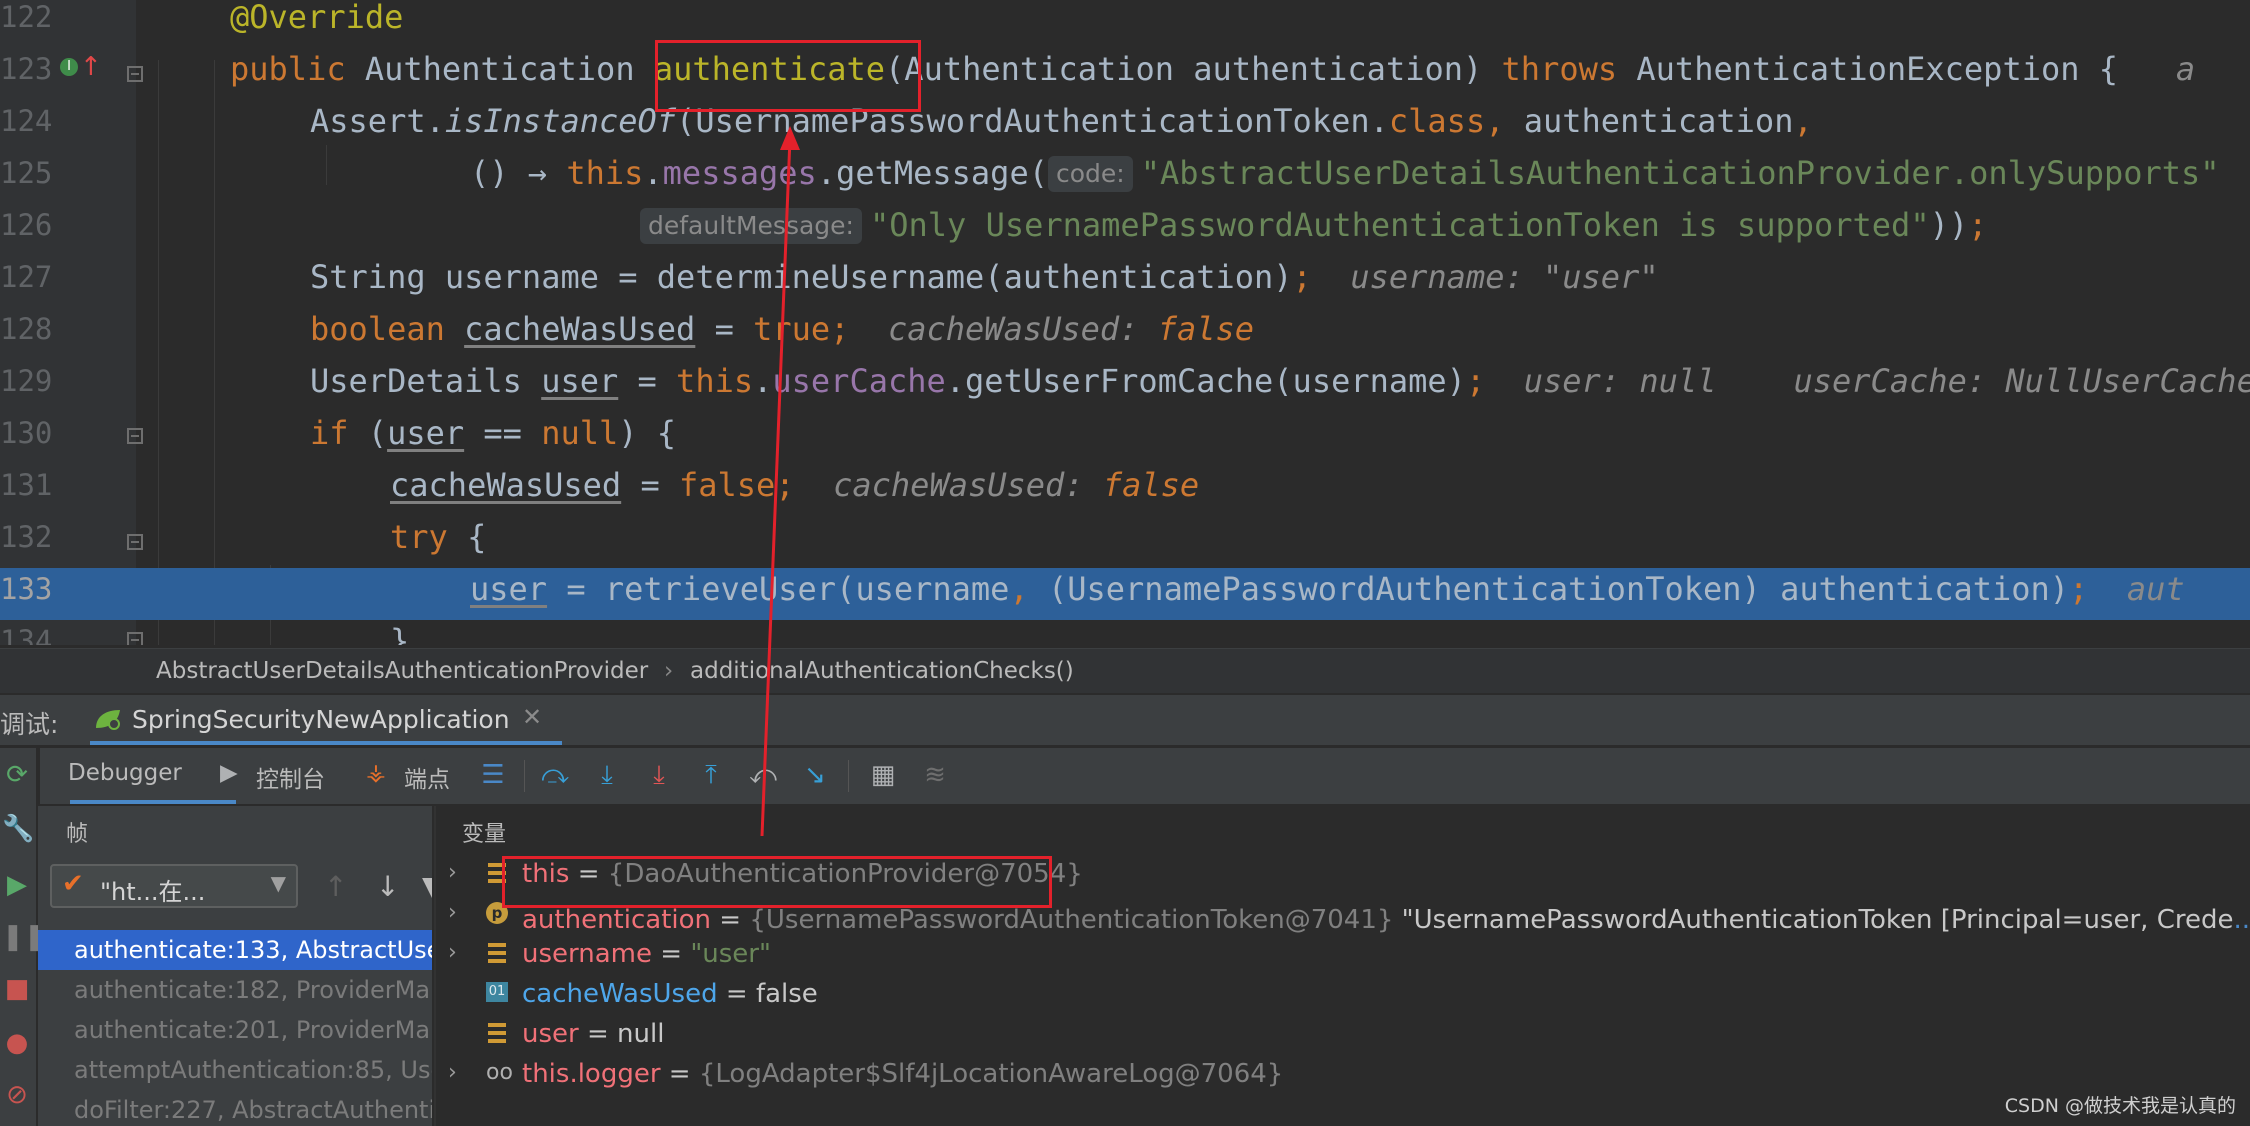 This screenshot has width=2250, height=1126. Describe the element at coordinates (91, 67) in the screenshot. I see `override-up-arrow-icon: ↑` at that location.